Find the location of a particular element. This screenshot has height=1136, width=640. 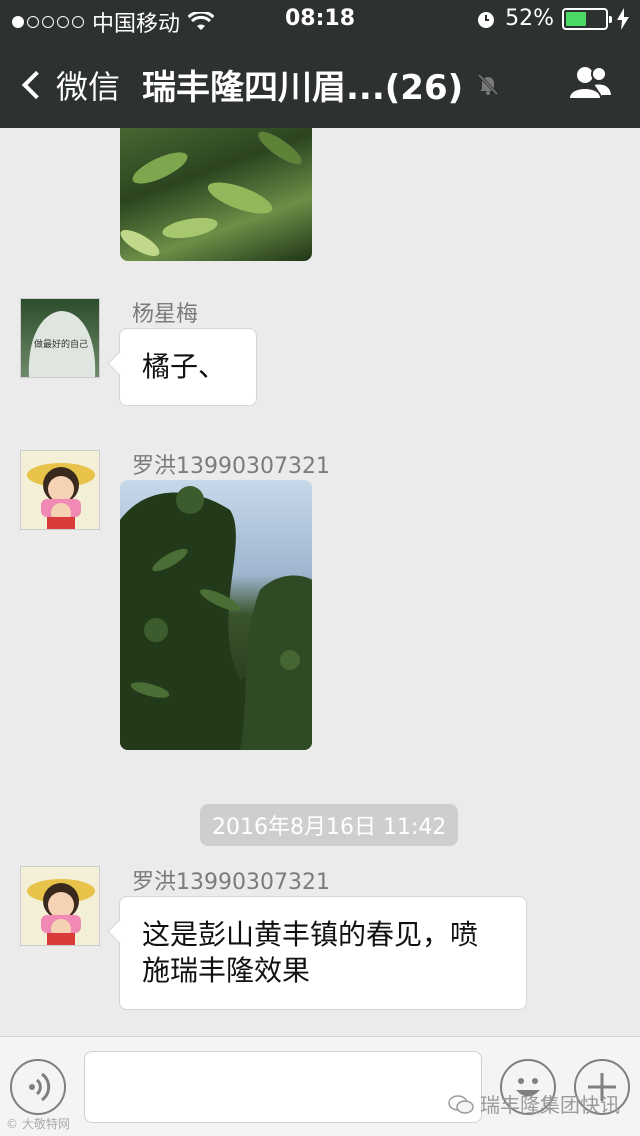

top-bar: 中国移动 08:18 52% 微信 瑞丰隆四川眉...(26) is located at coordinates (320, 64).